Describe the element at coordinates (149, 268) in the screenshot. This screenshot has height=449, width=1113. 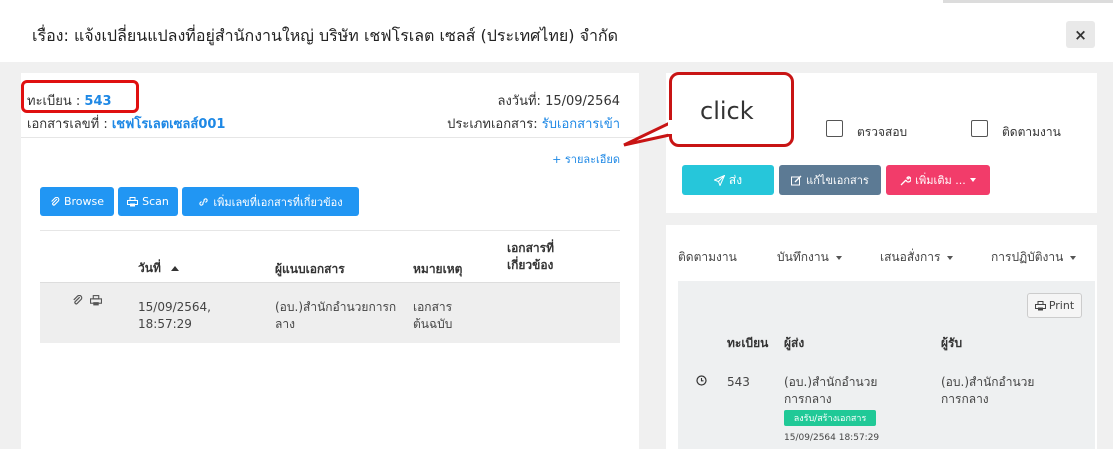
I see `col-date-label: วันที่` at that location.